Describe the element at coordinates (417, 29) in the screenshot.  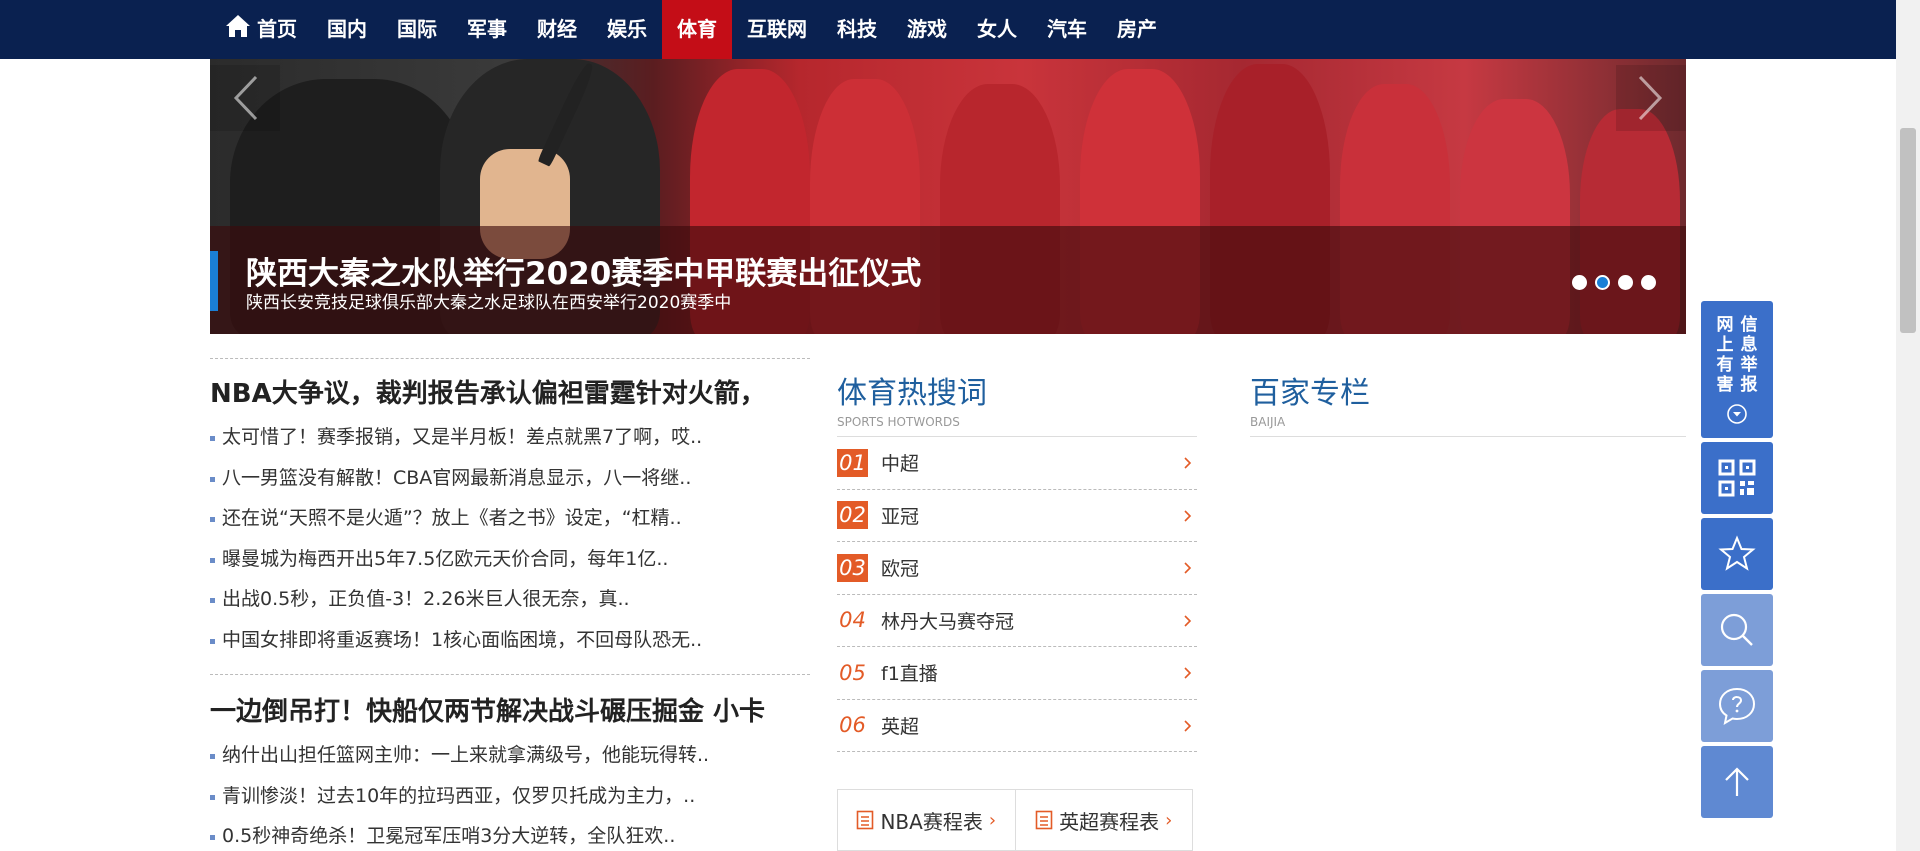
I see `nav-item-international: 国际` at that location.